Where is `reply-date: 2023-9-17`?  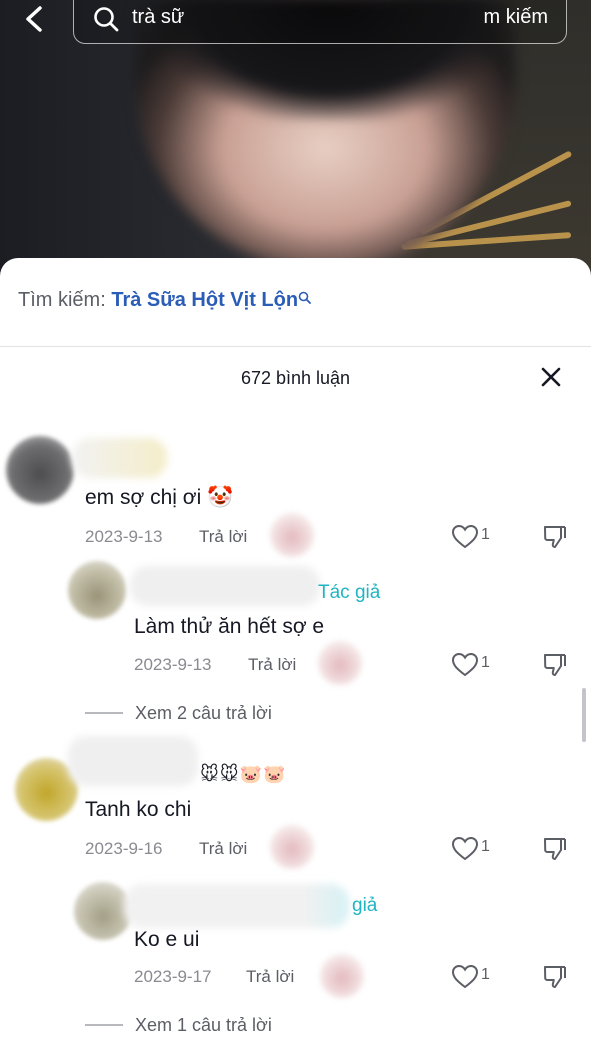 reply-date: 2023-9-17 is located at coordinates (173, 976).